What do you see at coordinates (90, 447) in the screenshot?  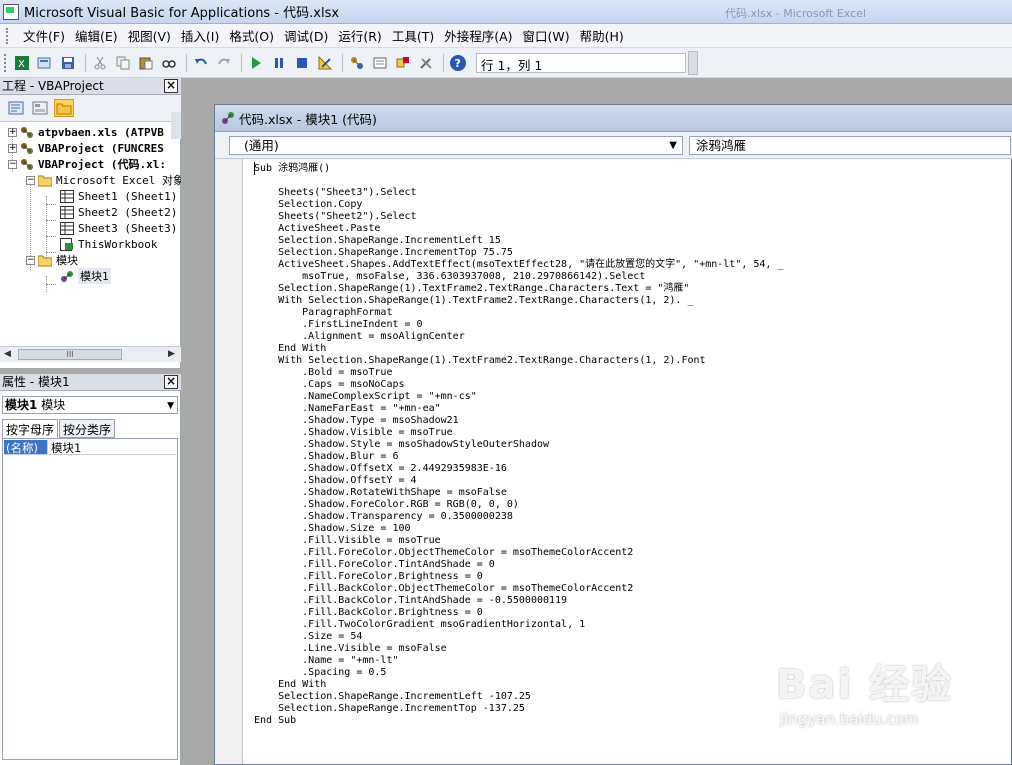 I see `property-row-name: (名称) 模块1` at bounding box center [90, 447].